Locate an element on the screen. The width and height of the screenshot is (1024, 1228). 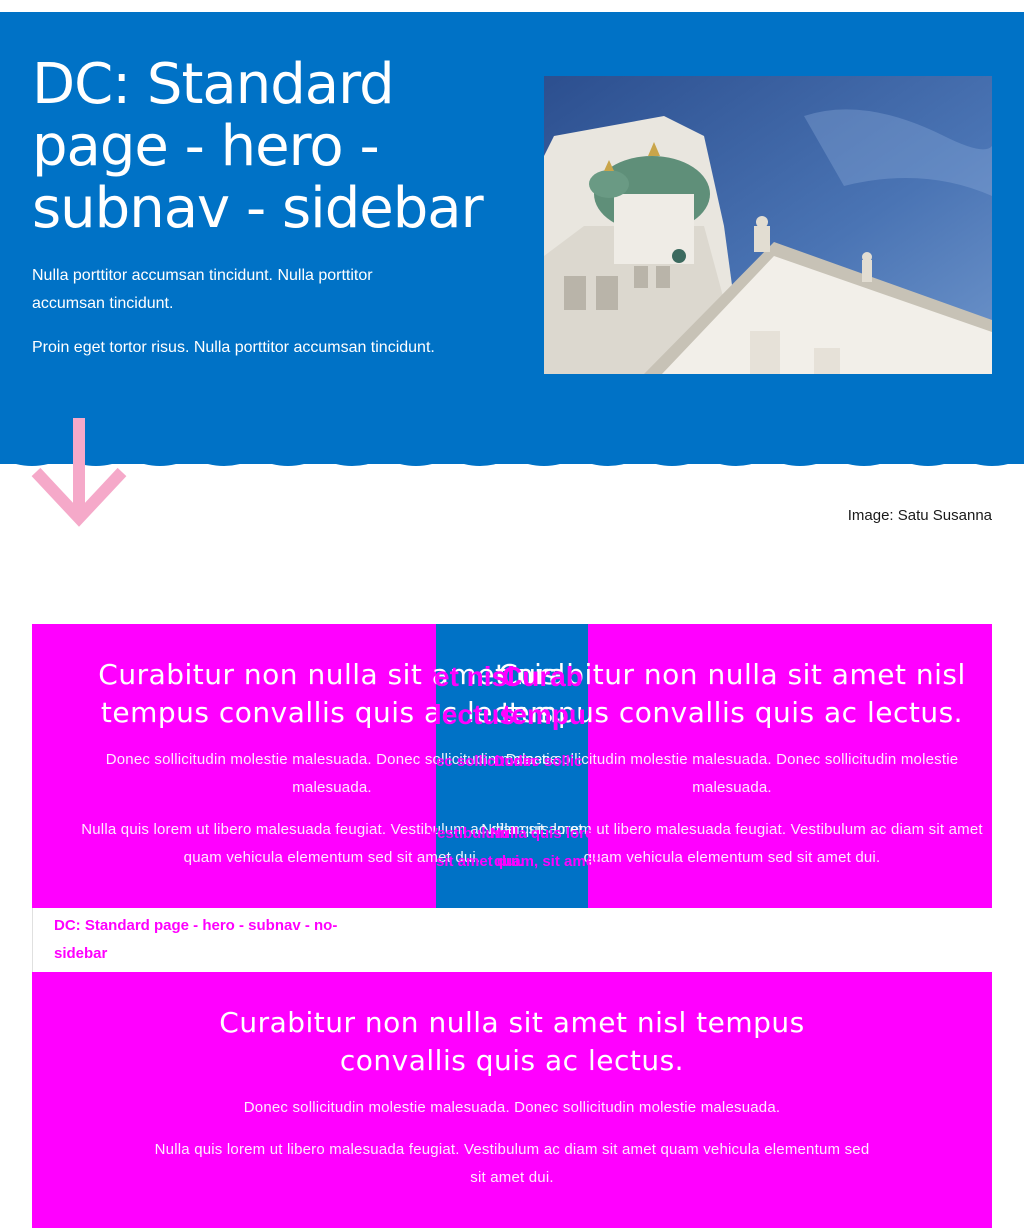
cathedral-photo is located at coordinates (768, 225).